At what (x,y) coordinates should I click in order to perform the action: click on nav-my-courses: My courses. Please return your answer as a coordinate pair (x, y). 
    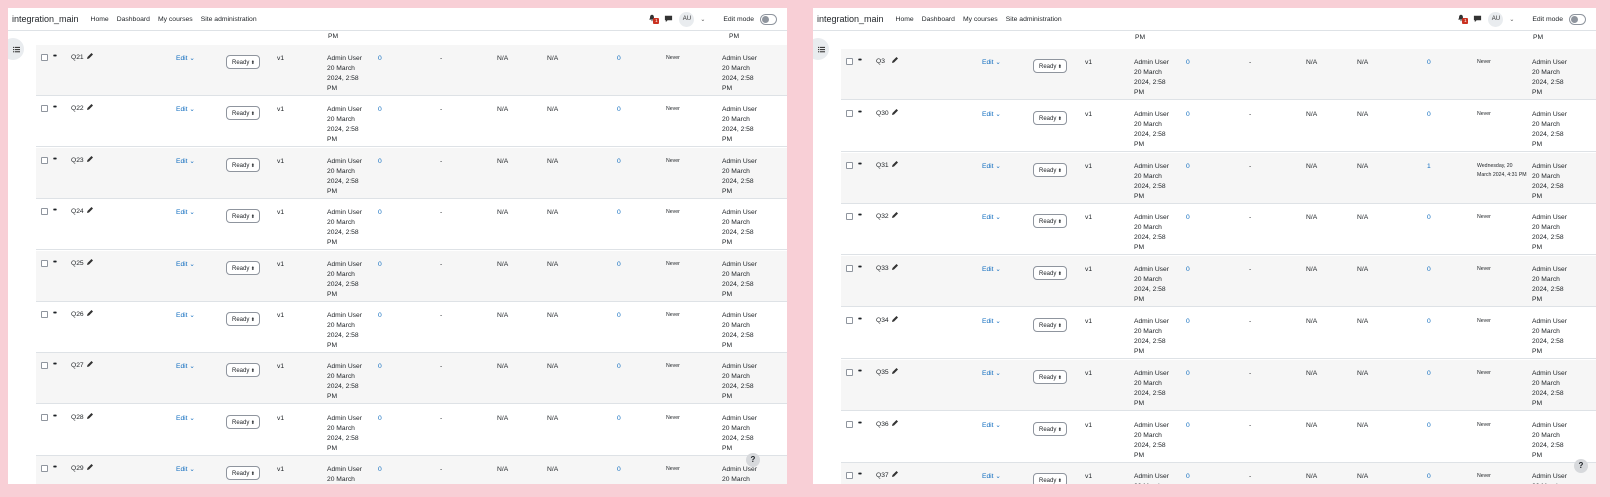
    Looking at the image, I should click on (175, 19).